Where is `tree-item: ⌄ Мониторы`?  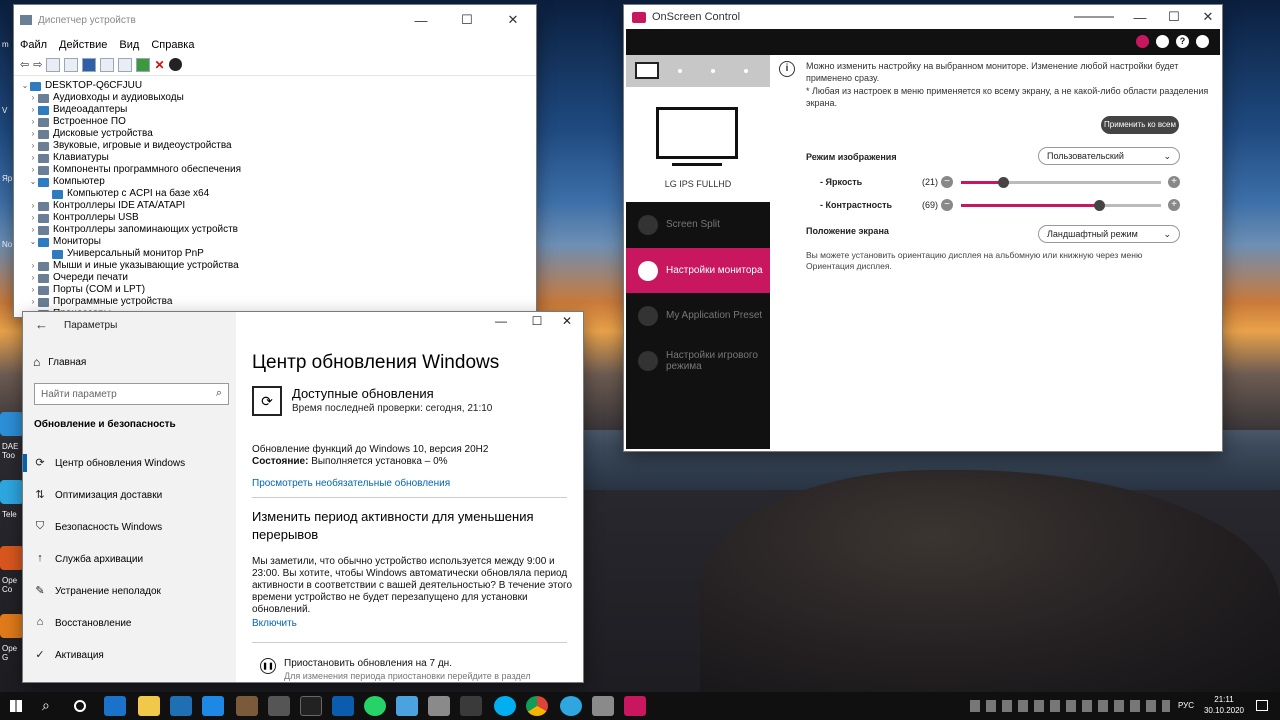 tree-item: ⌄ Мониторы is located at coordinates (278, 242).